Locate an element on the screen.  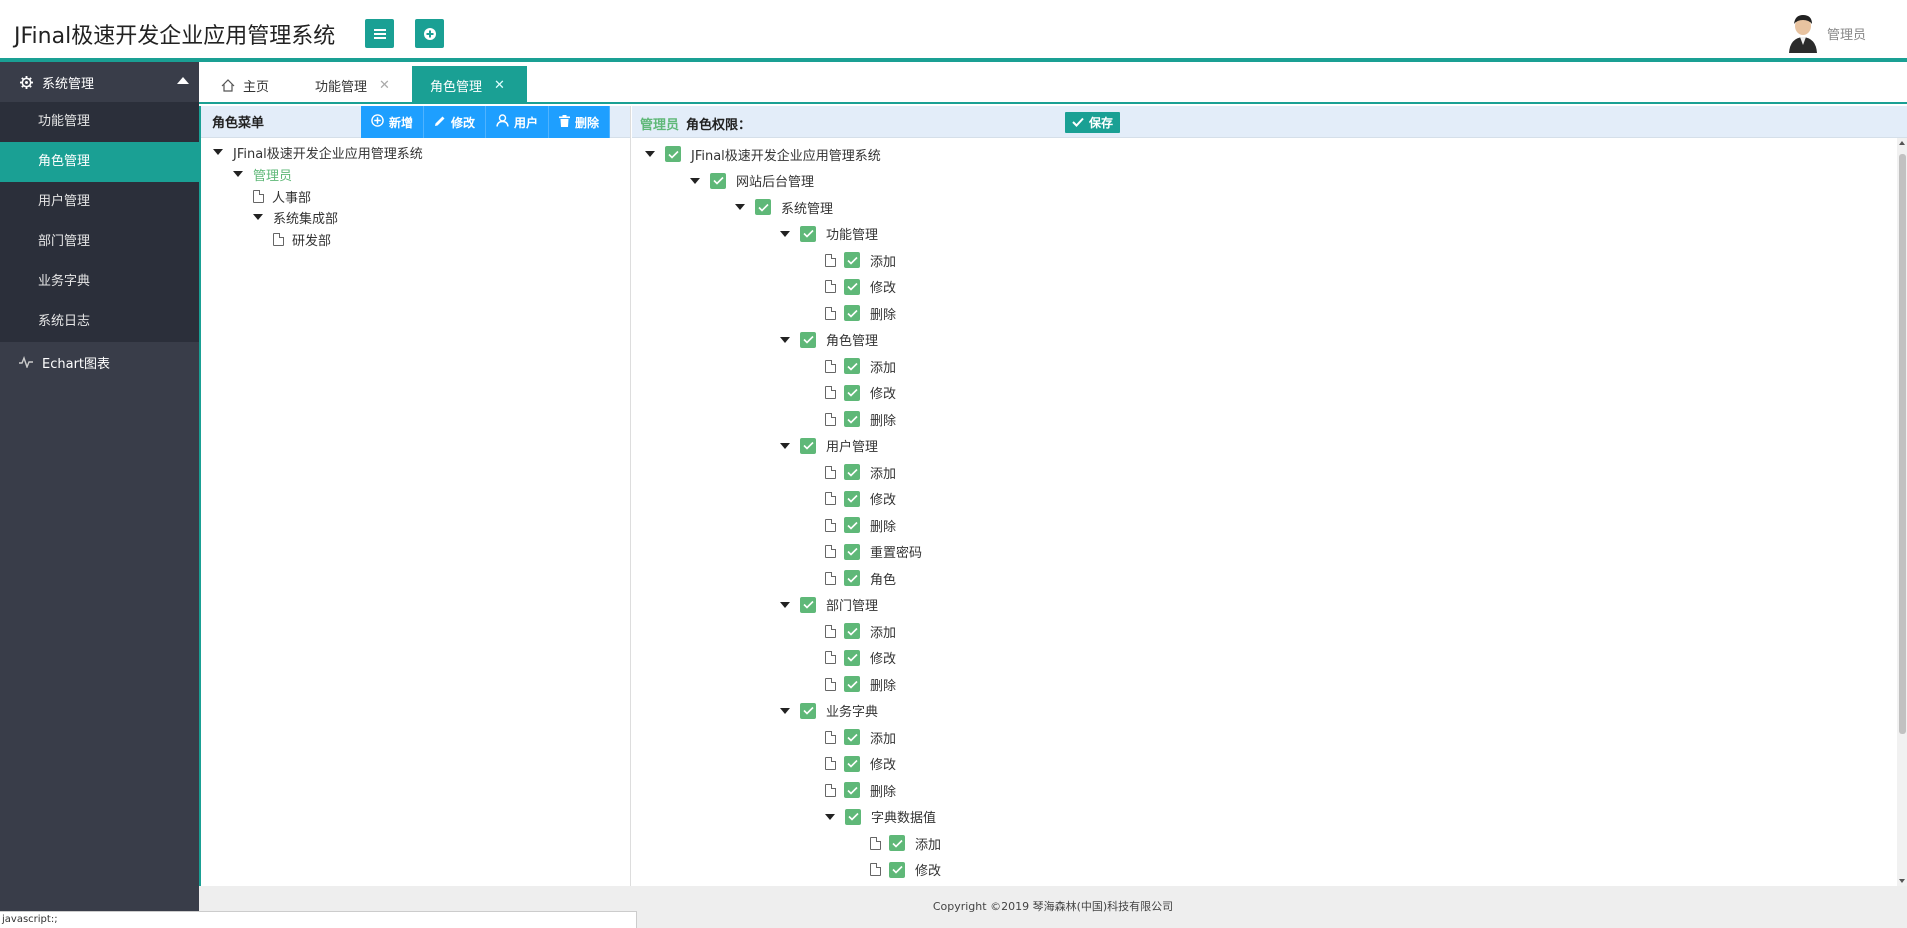
permission-leaf-node: 重置密码 is located at coordinates (873, 552).